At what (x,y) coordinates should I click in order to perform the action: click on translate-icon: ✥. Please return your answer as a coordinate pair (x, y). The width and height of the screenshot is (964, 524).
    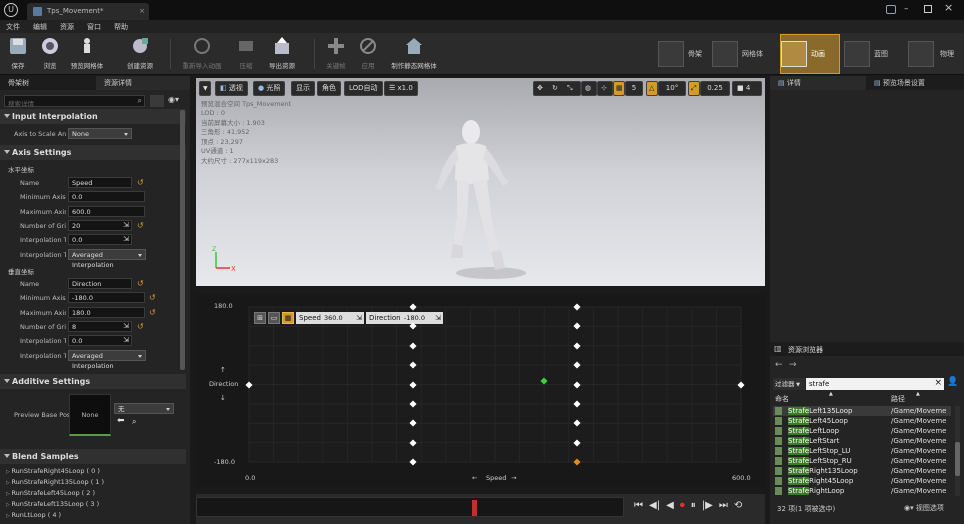
    Looking at the image, I should click on (540, 88).